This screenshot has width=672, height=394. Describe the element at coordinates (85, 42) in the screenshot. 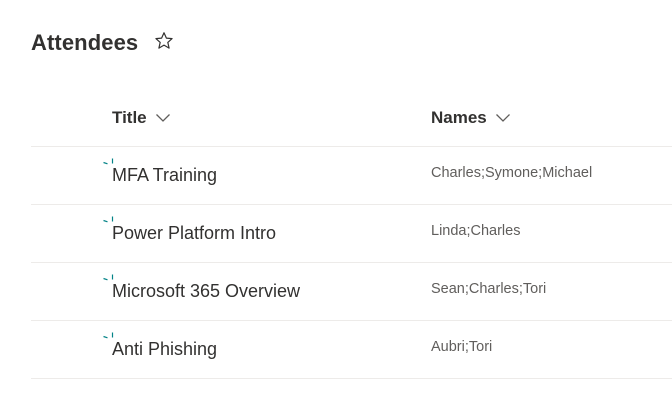

I see `page-title: Attendees` at that location.